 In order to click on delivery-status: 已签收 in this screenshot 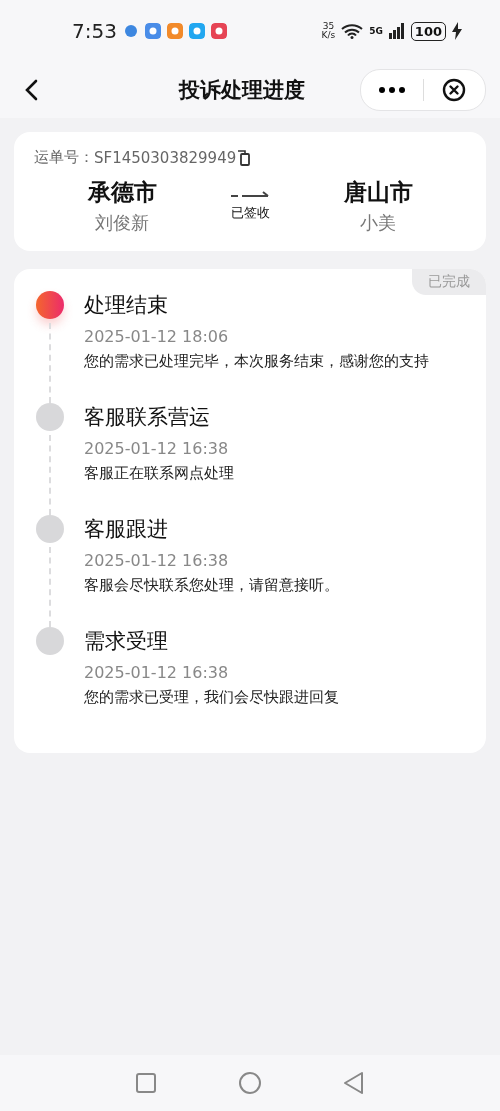, I will do `click(250, 213)`.